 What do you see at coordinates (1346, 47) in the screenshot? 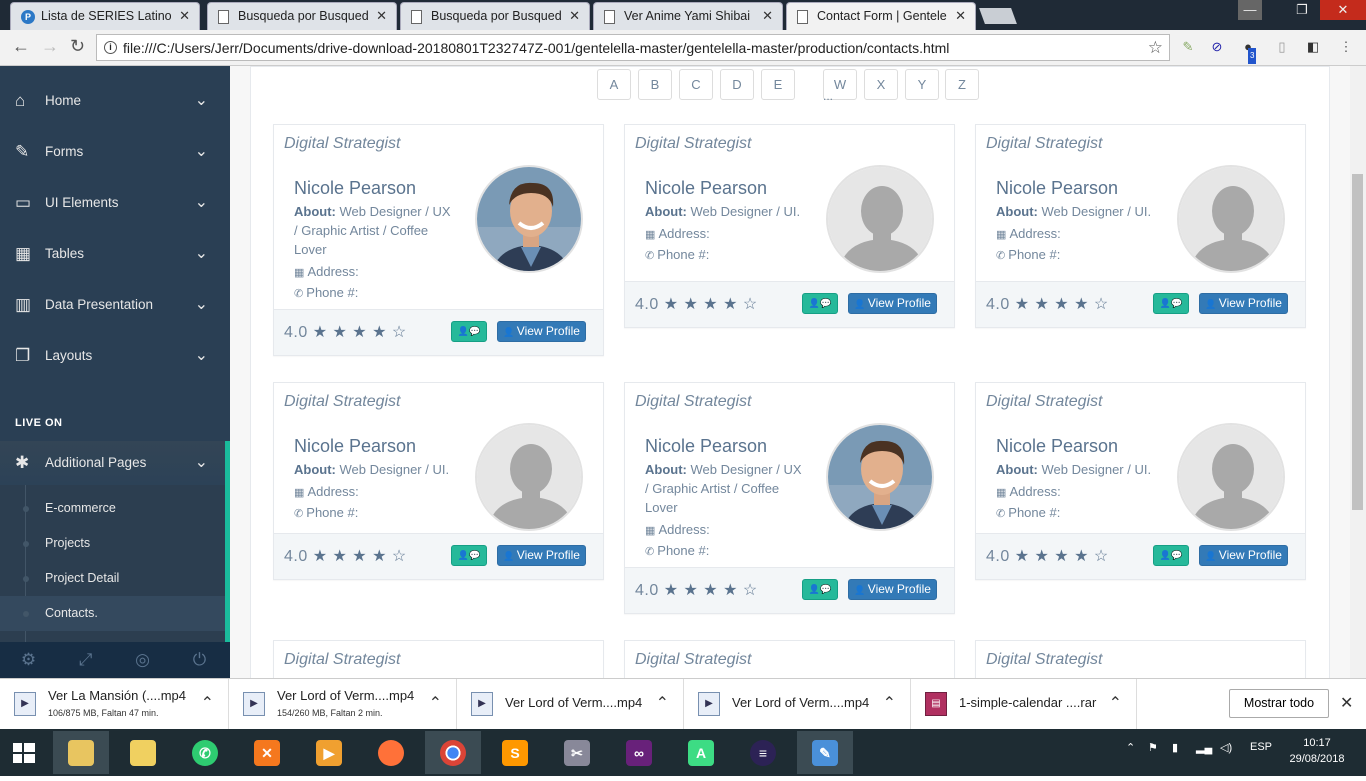
I see `menu-icon: ⋮` at bounding box center [1346, 47].